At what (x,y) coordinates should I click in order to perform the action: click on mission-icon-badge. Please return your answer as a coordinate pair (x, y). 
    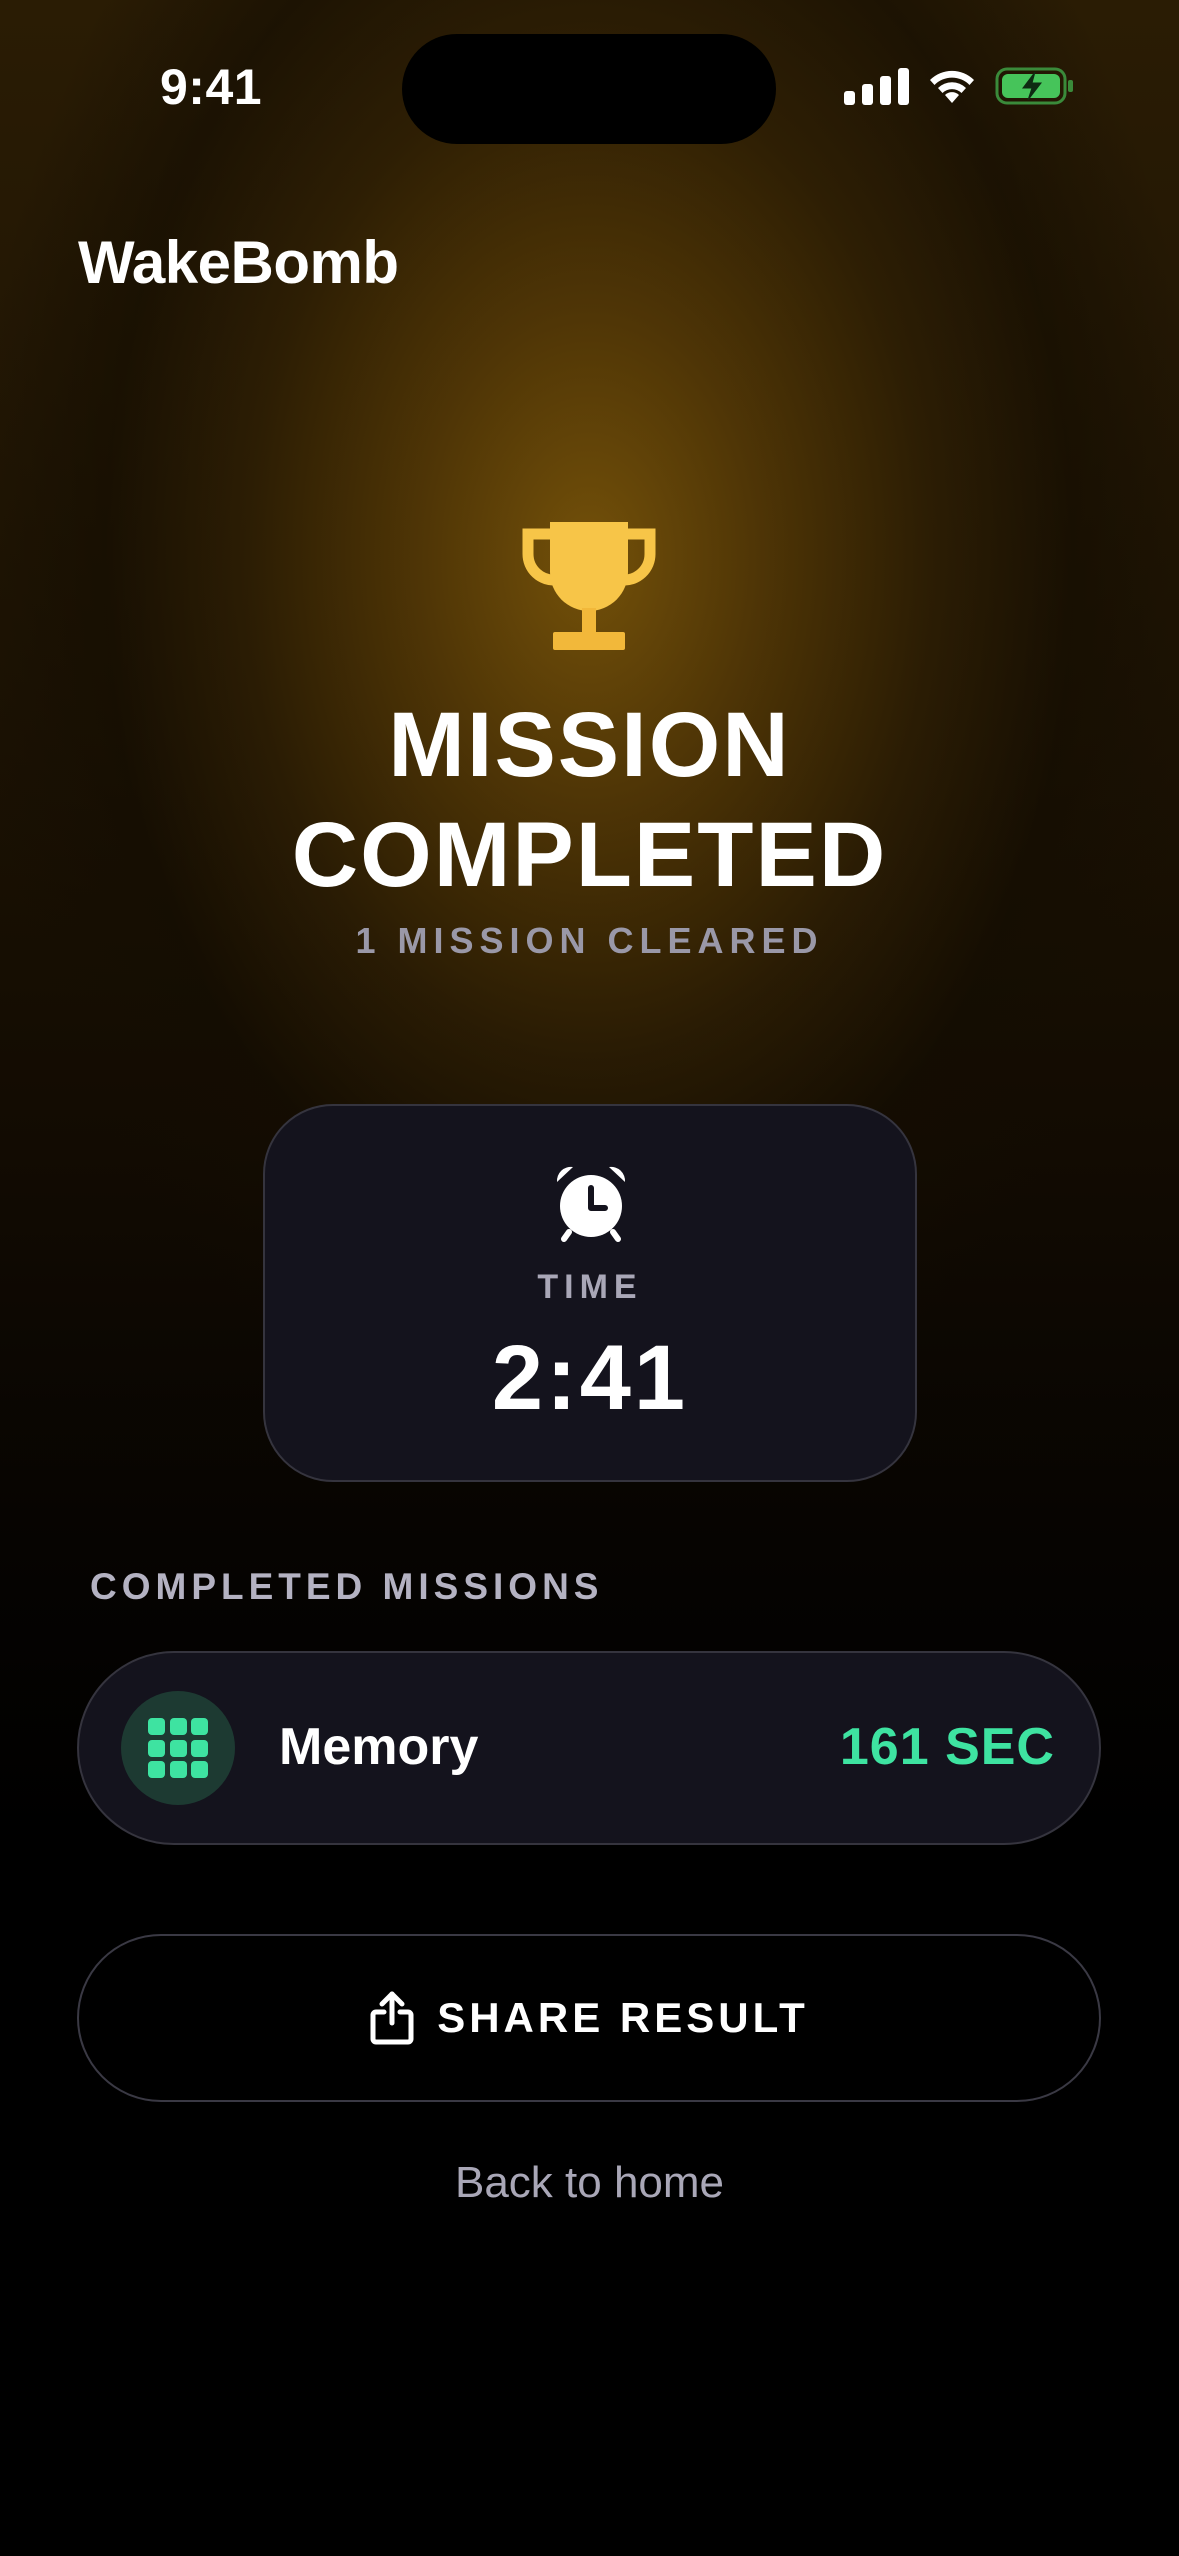
    Looking at the image, I should click on (178, 1748).